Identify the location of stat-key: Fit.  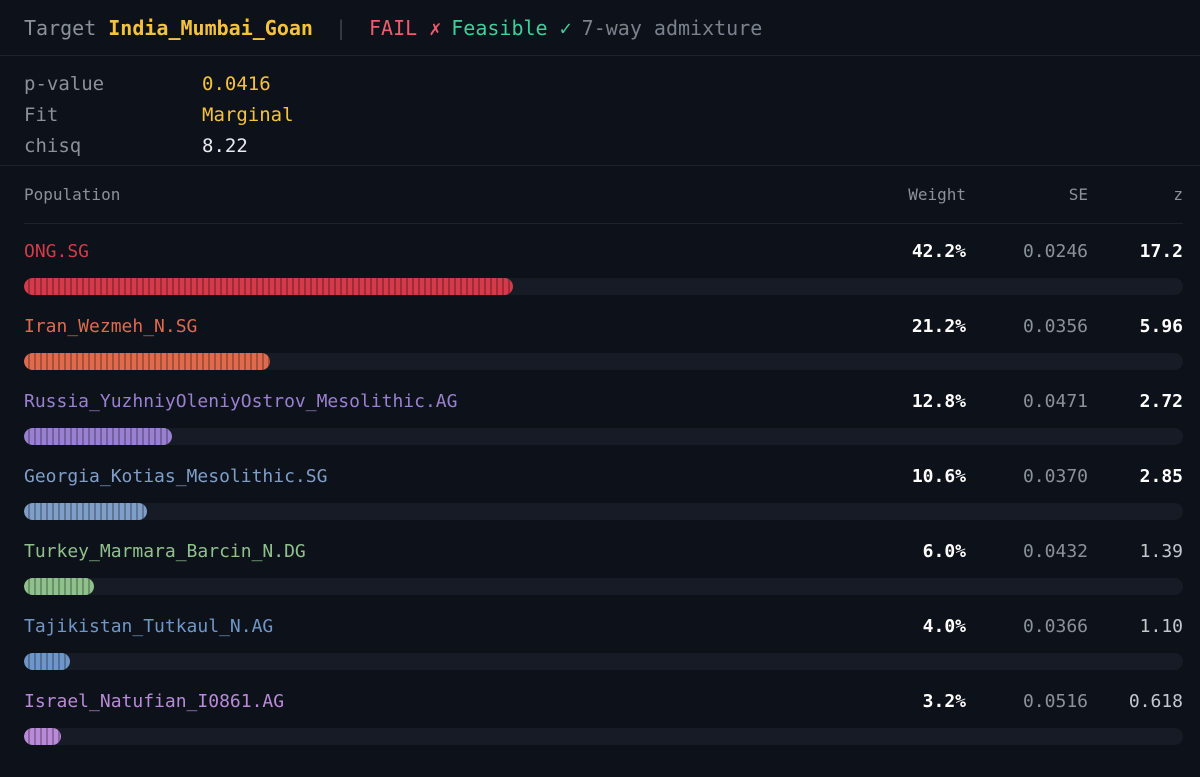
(41, 114).